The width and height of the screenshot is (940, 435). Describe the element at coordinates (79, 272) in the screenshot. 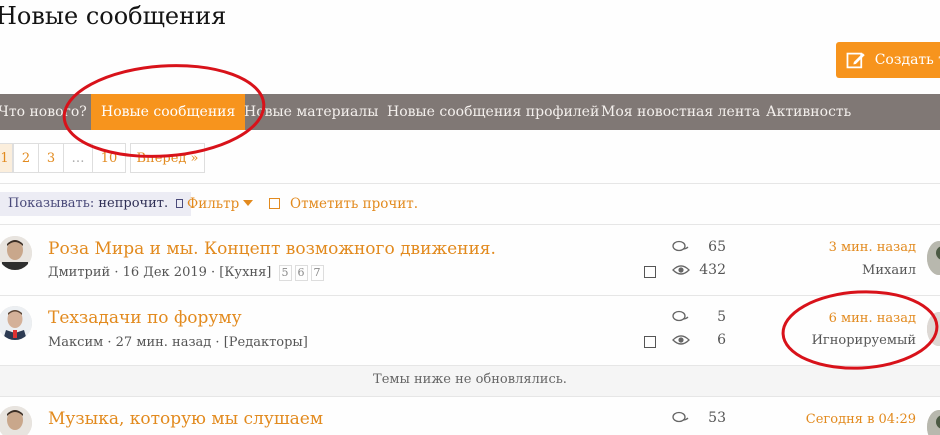

I see `thread-author: Дмитрий` at that location.